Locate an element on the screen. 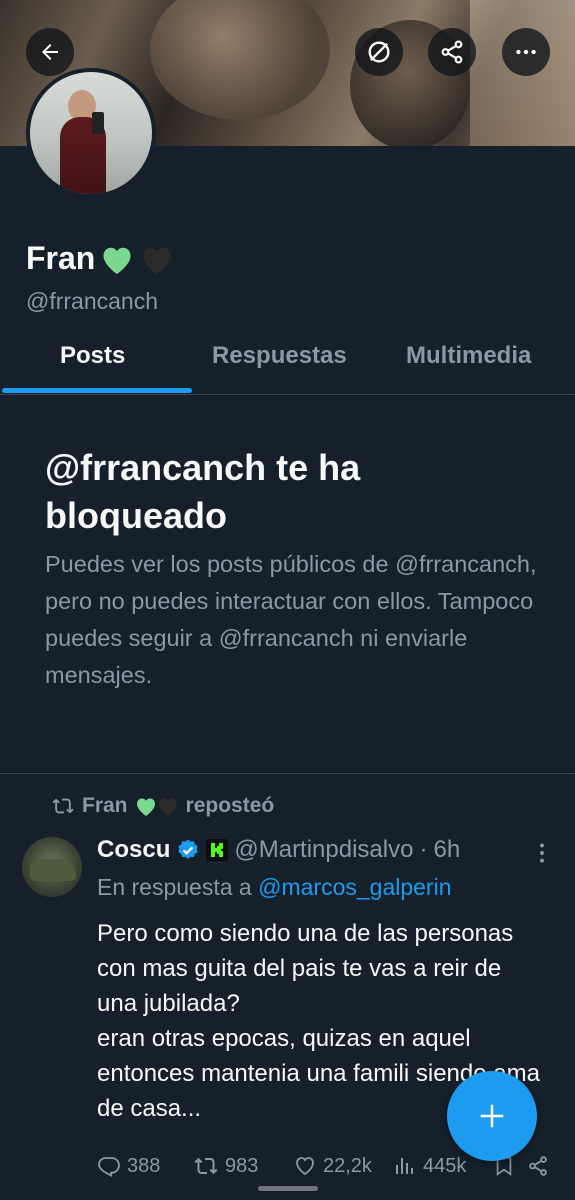  tweet-time: 6h is located at coordinates (446, 850).